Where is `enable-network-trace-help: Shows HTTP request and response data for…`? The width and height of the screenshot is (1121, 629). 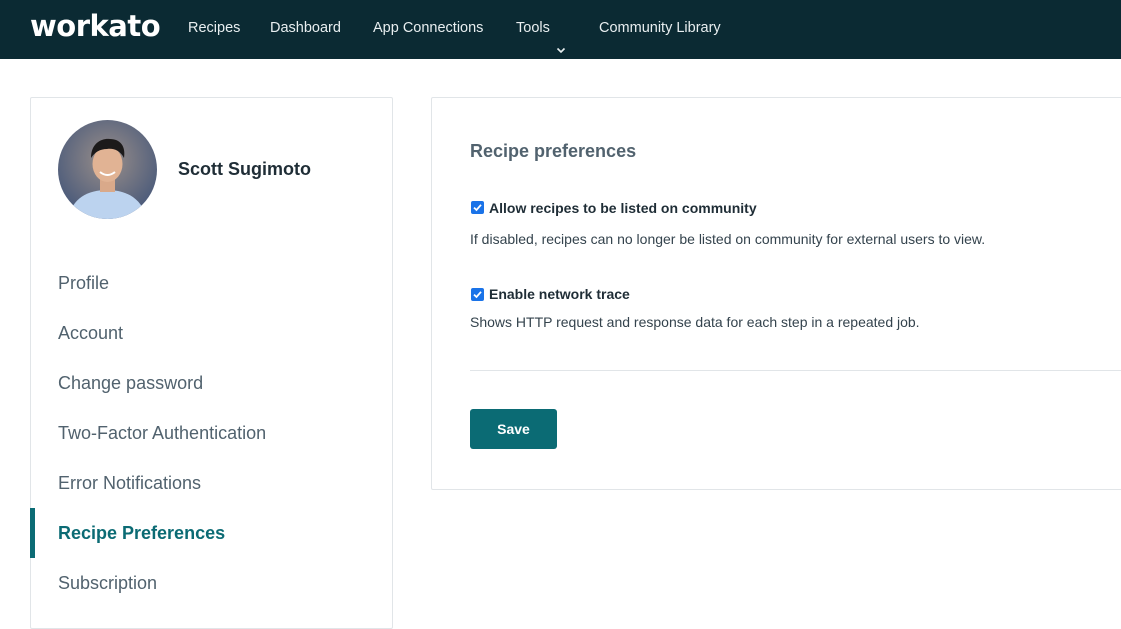
enable-network-trace-help: Shows HTTP request and response data for… is located at coordinates (695, 322).